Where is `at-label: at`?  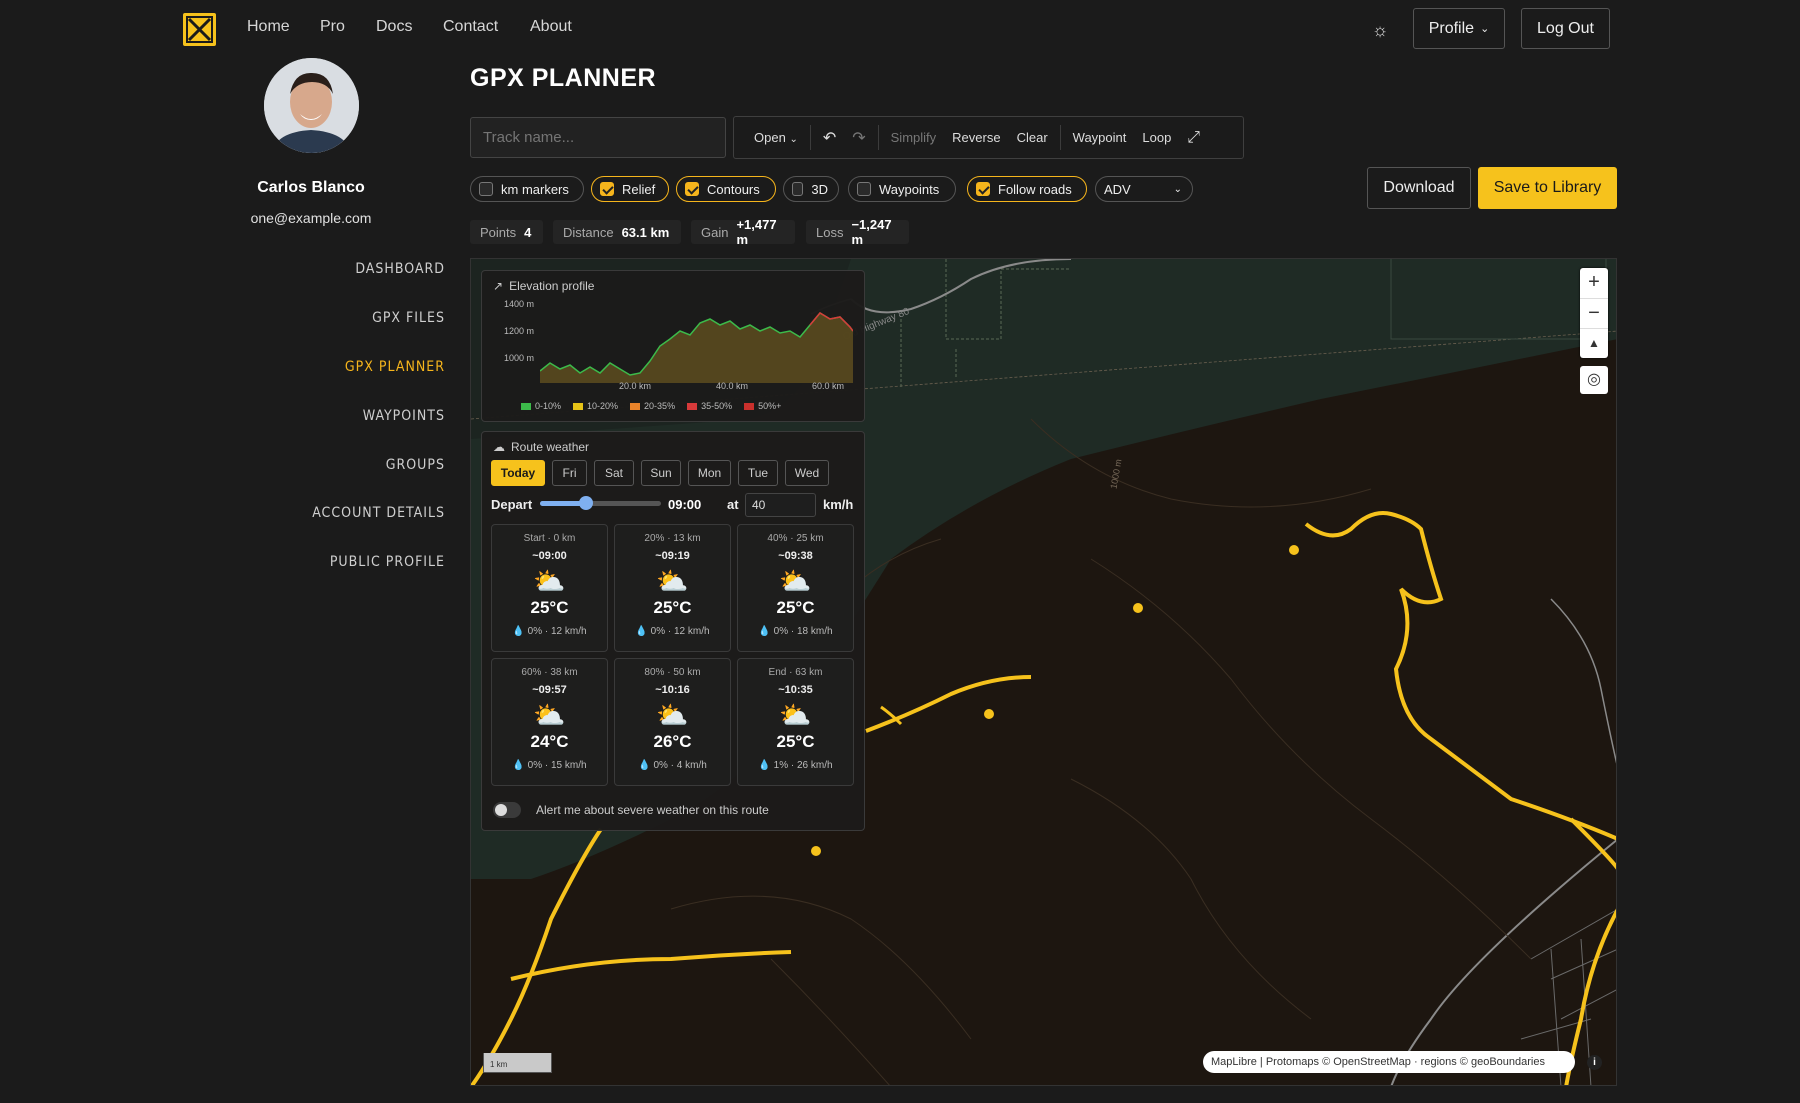 at-label: at is located at coordinates (733, 504).